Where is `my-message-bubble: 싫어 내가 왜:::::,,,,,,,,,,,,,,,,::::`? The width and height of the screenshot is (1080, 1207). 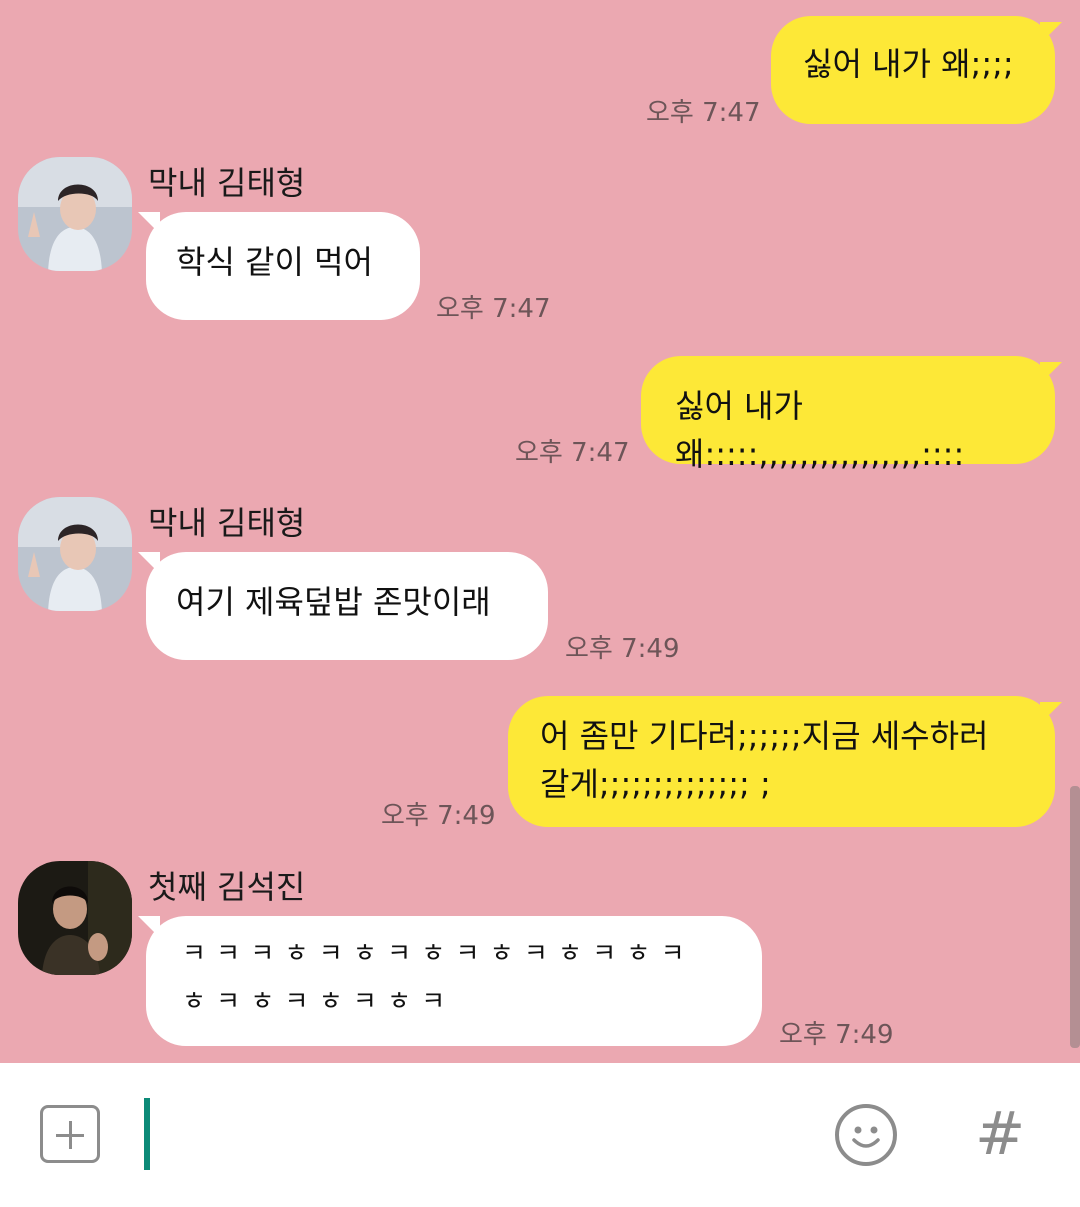
my-message-bubble: 싫어 내가 왜:::::,,,,,,,,,,,,,,,,:::: is located at coordinates (848, 414).